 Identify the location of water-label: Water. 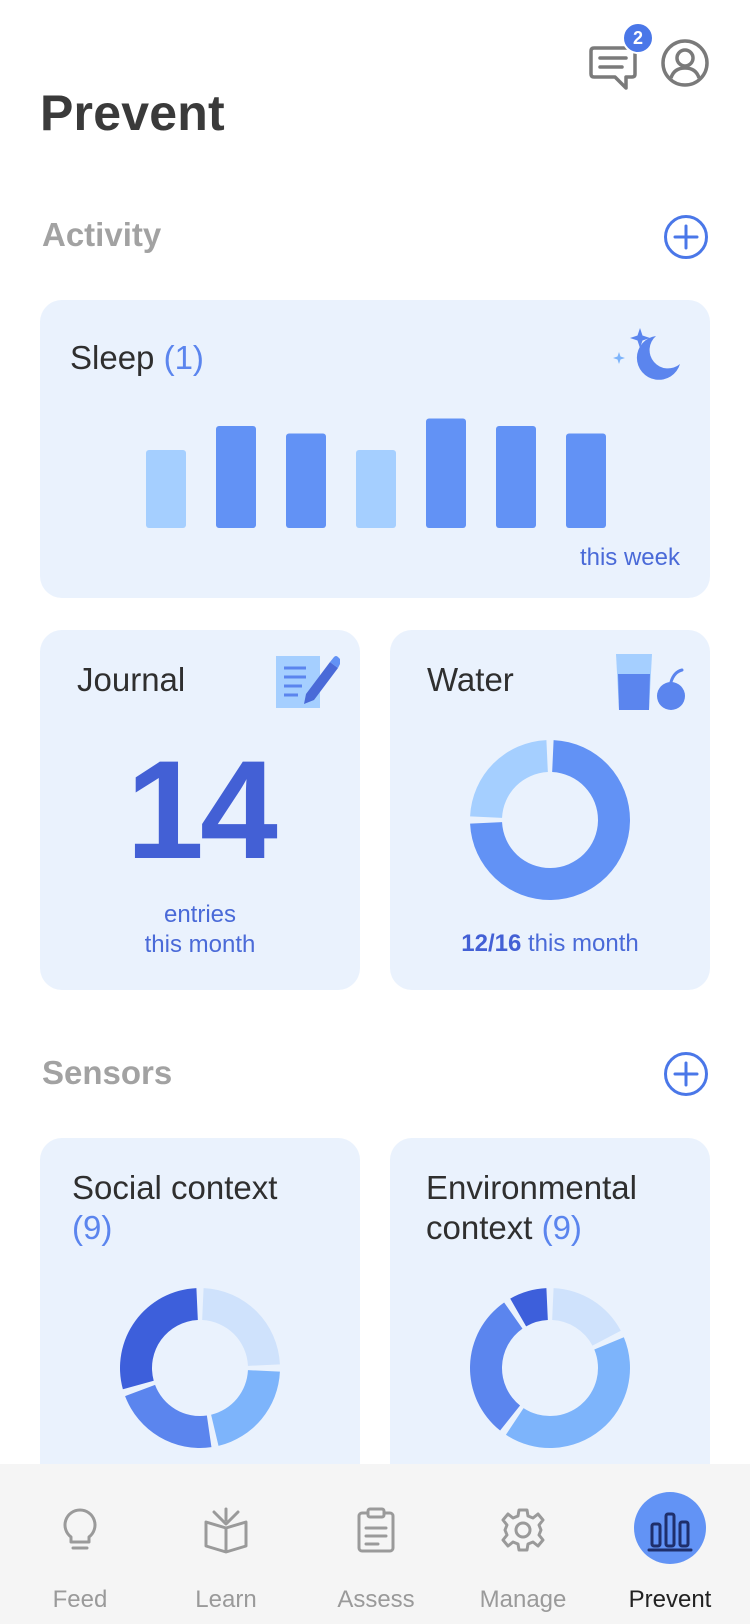
(470, 679).